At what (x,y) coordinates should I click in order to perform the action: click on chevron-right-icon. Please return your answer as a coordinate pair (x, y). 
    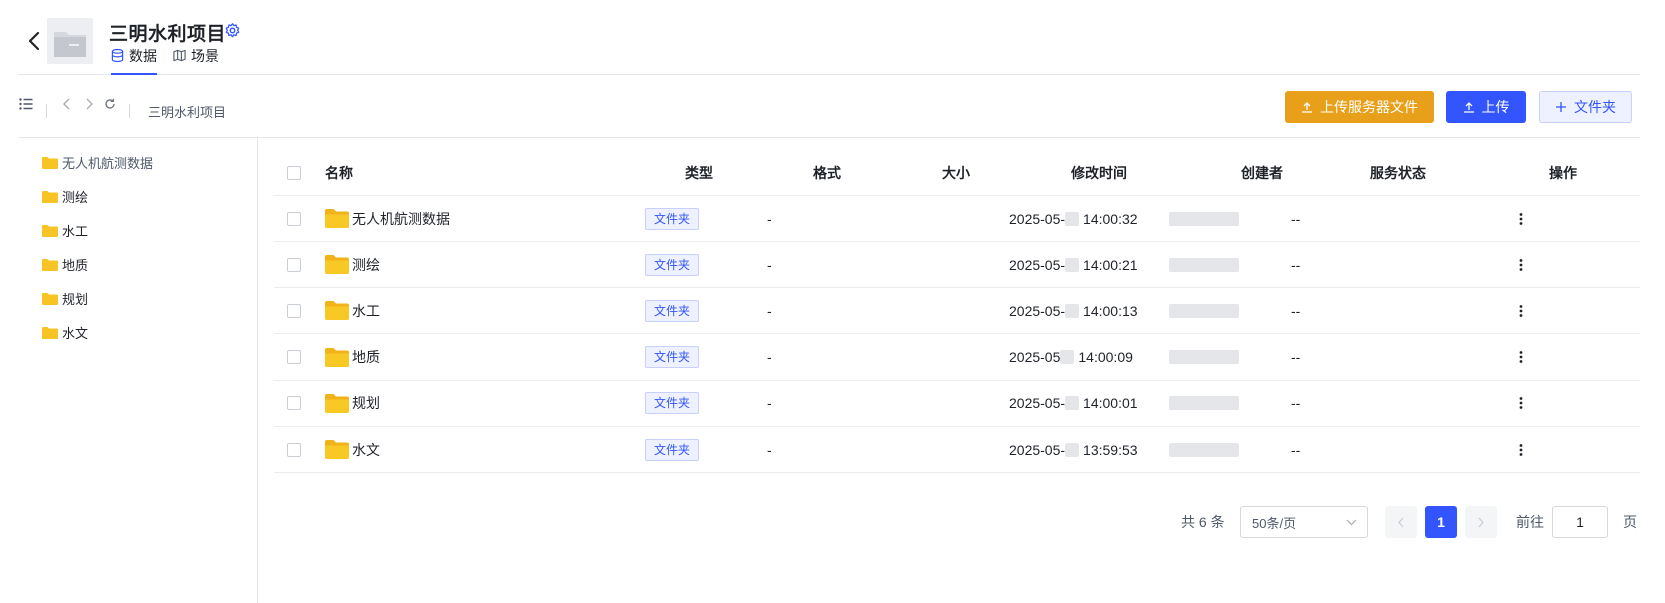
    Looking at the image, I should click on (89, 104).